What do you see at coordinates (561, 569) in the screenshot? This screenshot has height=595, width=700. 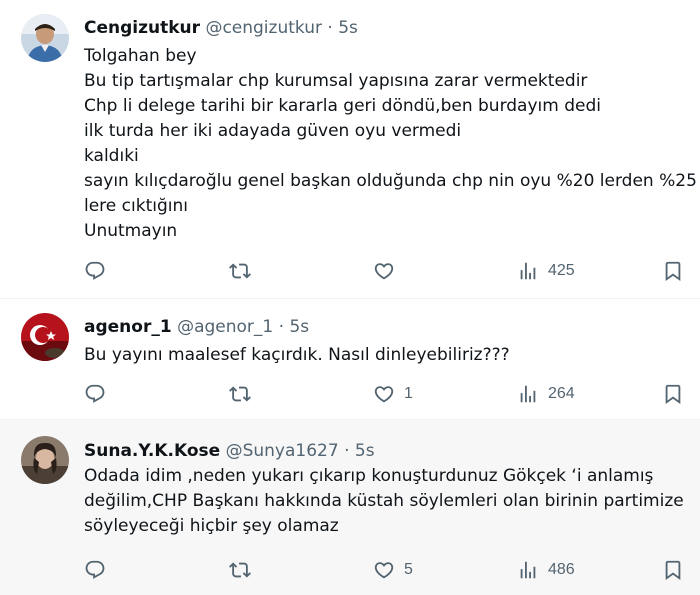 I see `view-count: 486` at bounding box center [561, 569].